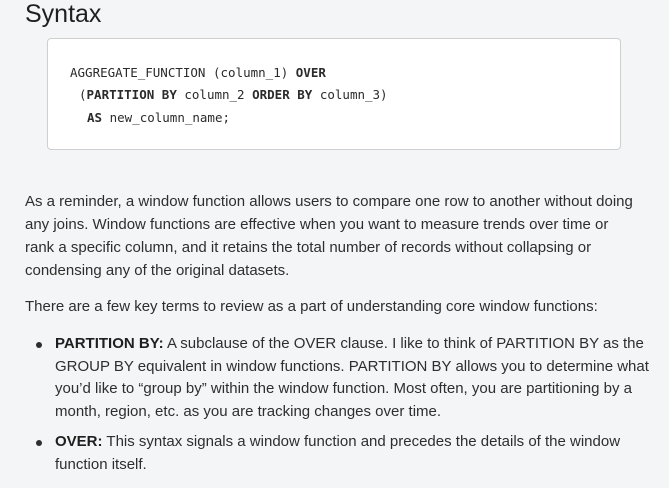 The width and height of the screenshot is (669, 488). I want to click on term-label: PARTITION BY:, so click(109, 343).